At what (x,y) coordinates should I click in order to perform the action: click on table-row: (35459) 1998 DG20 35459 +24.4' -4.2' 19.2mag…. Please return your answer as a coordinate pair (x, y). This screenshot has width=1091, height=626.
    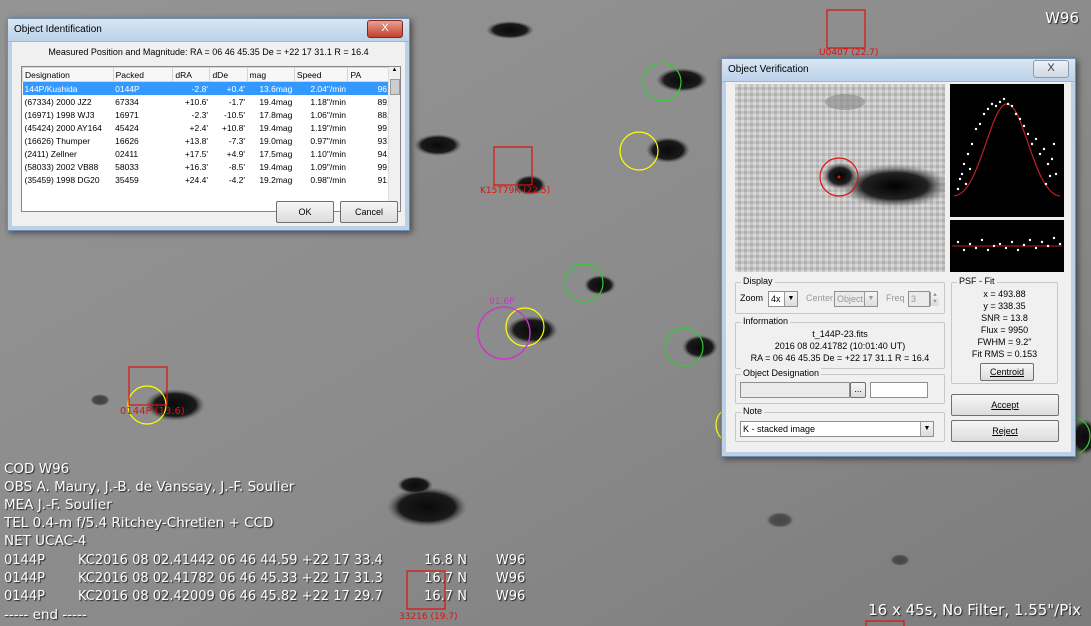
    Looking at the image, I should click on (211, 179).